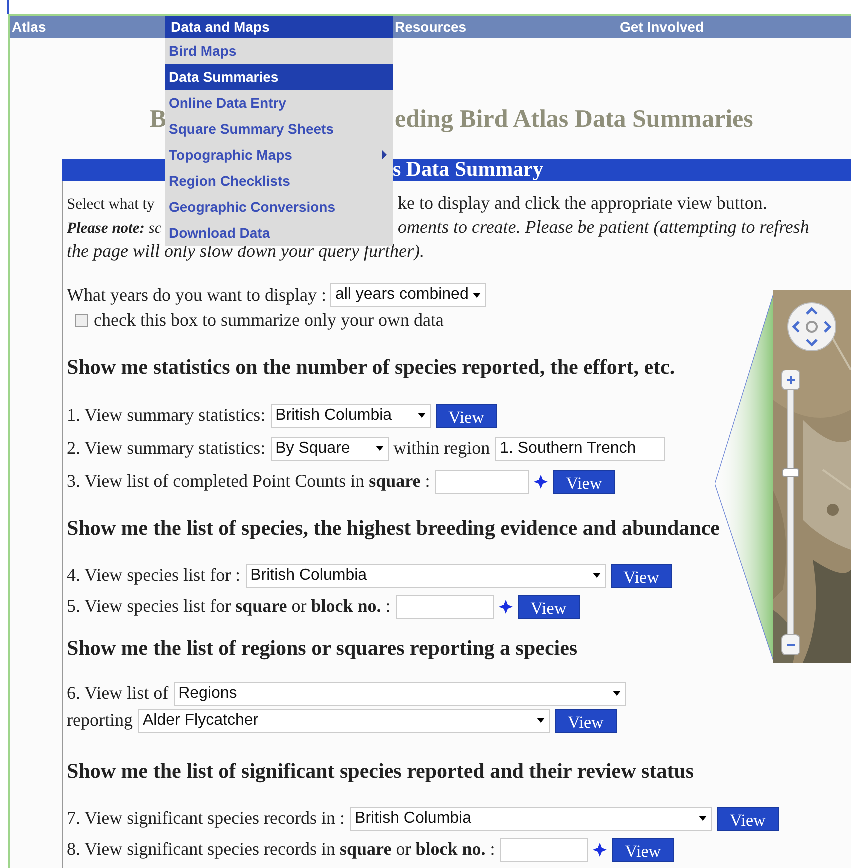 Image resolution: width=851 pixels, height=868 pixels. What do you see at coordinates (580, 448) in the screenshot?
I see `dropdown-field: 1. Southern Trench` at bounding box center [580, 448].